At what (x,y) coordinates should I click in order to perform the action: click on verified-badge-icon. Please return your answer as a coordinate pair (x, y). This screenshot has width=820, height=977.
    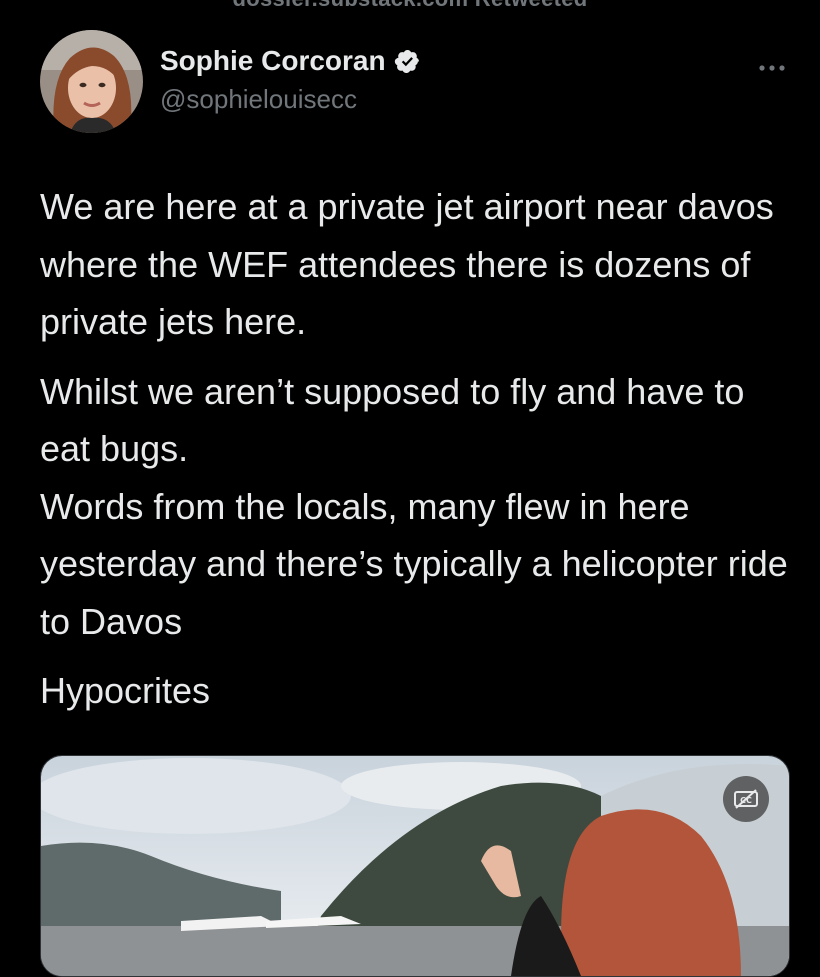
    Looking at the image, I should click on (406, 61).